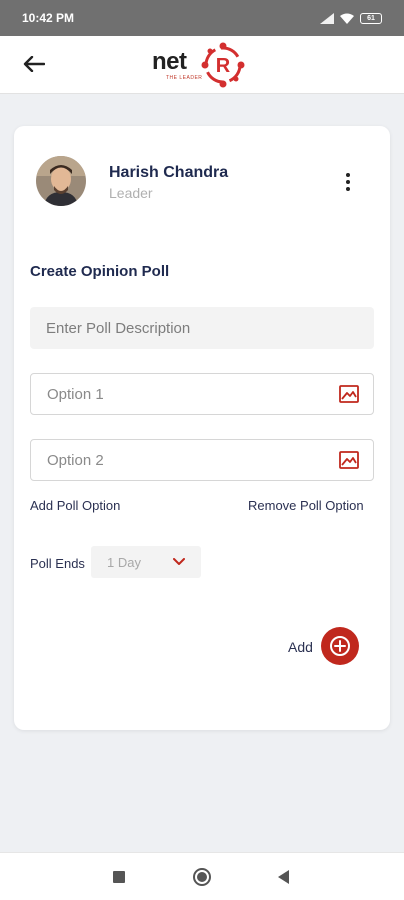 The image size is (404, 900). I want to click on status-time: 10:42 PM, so click(48, 18).